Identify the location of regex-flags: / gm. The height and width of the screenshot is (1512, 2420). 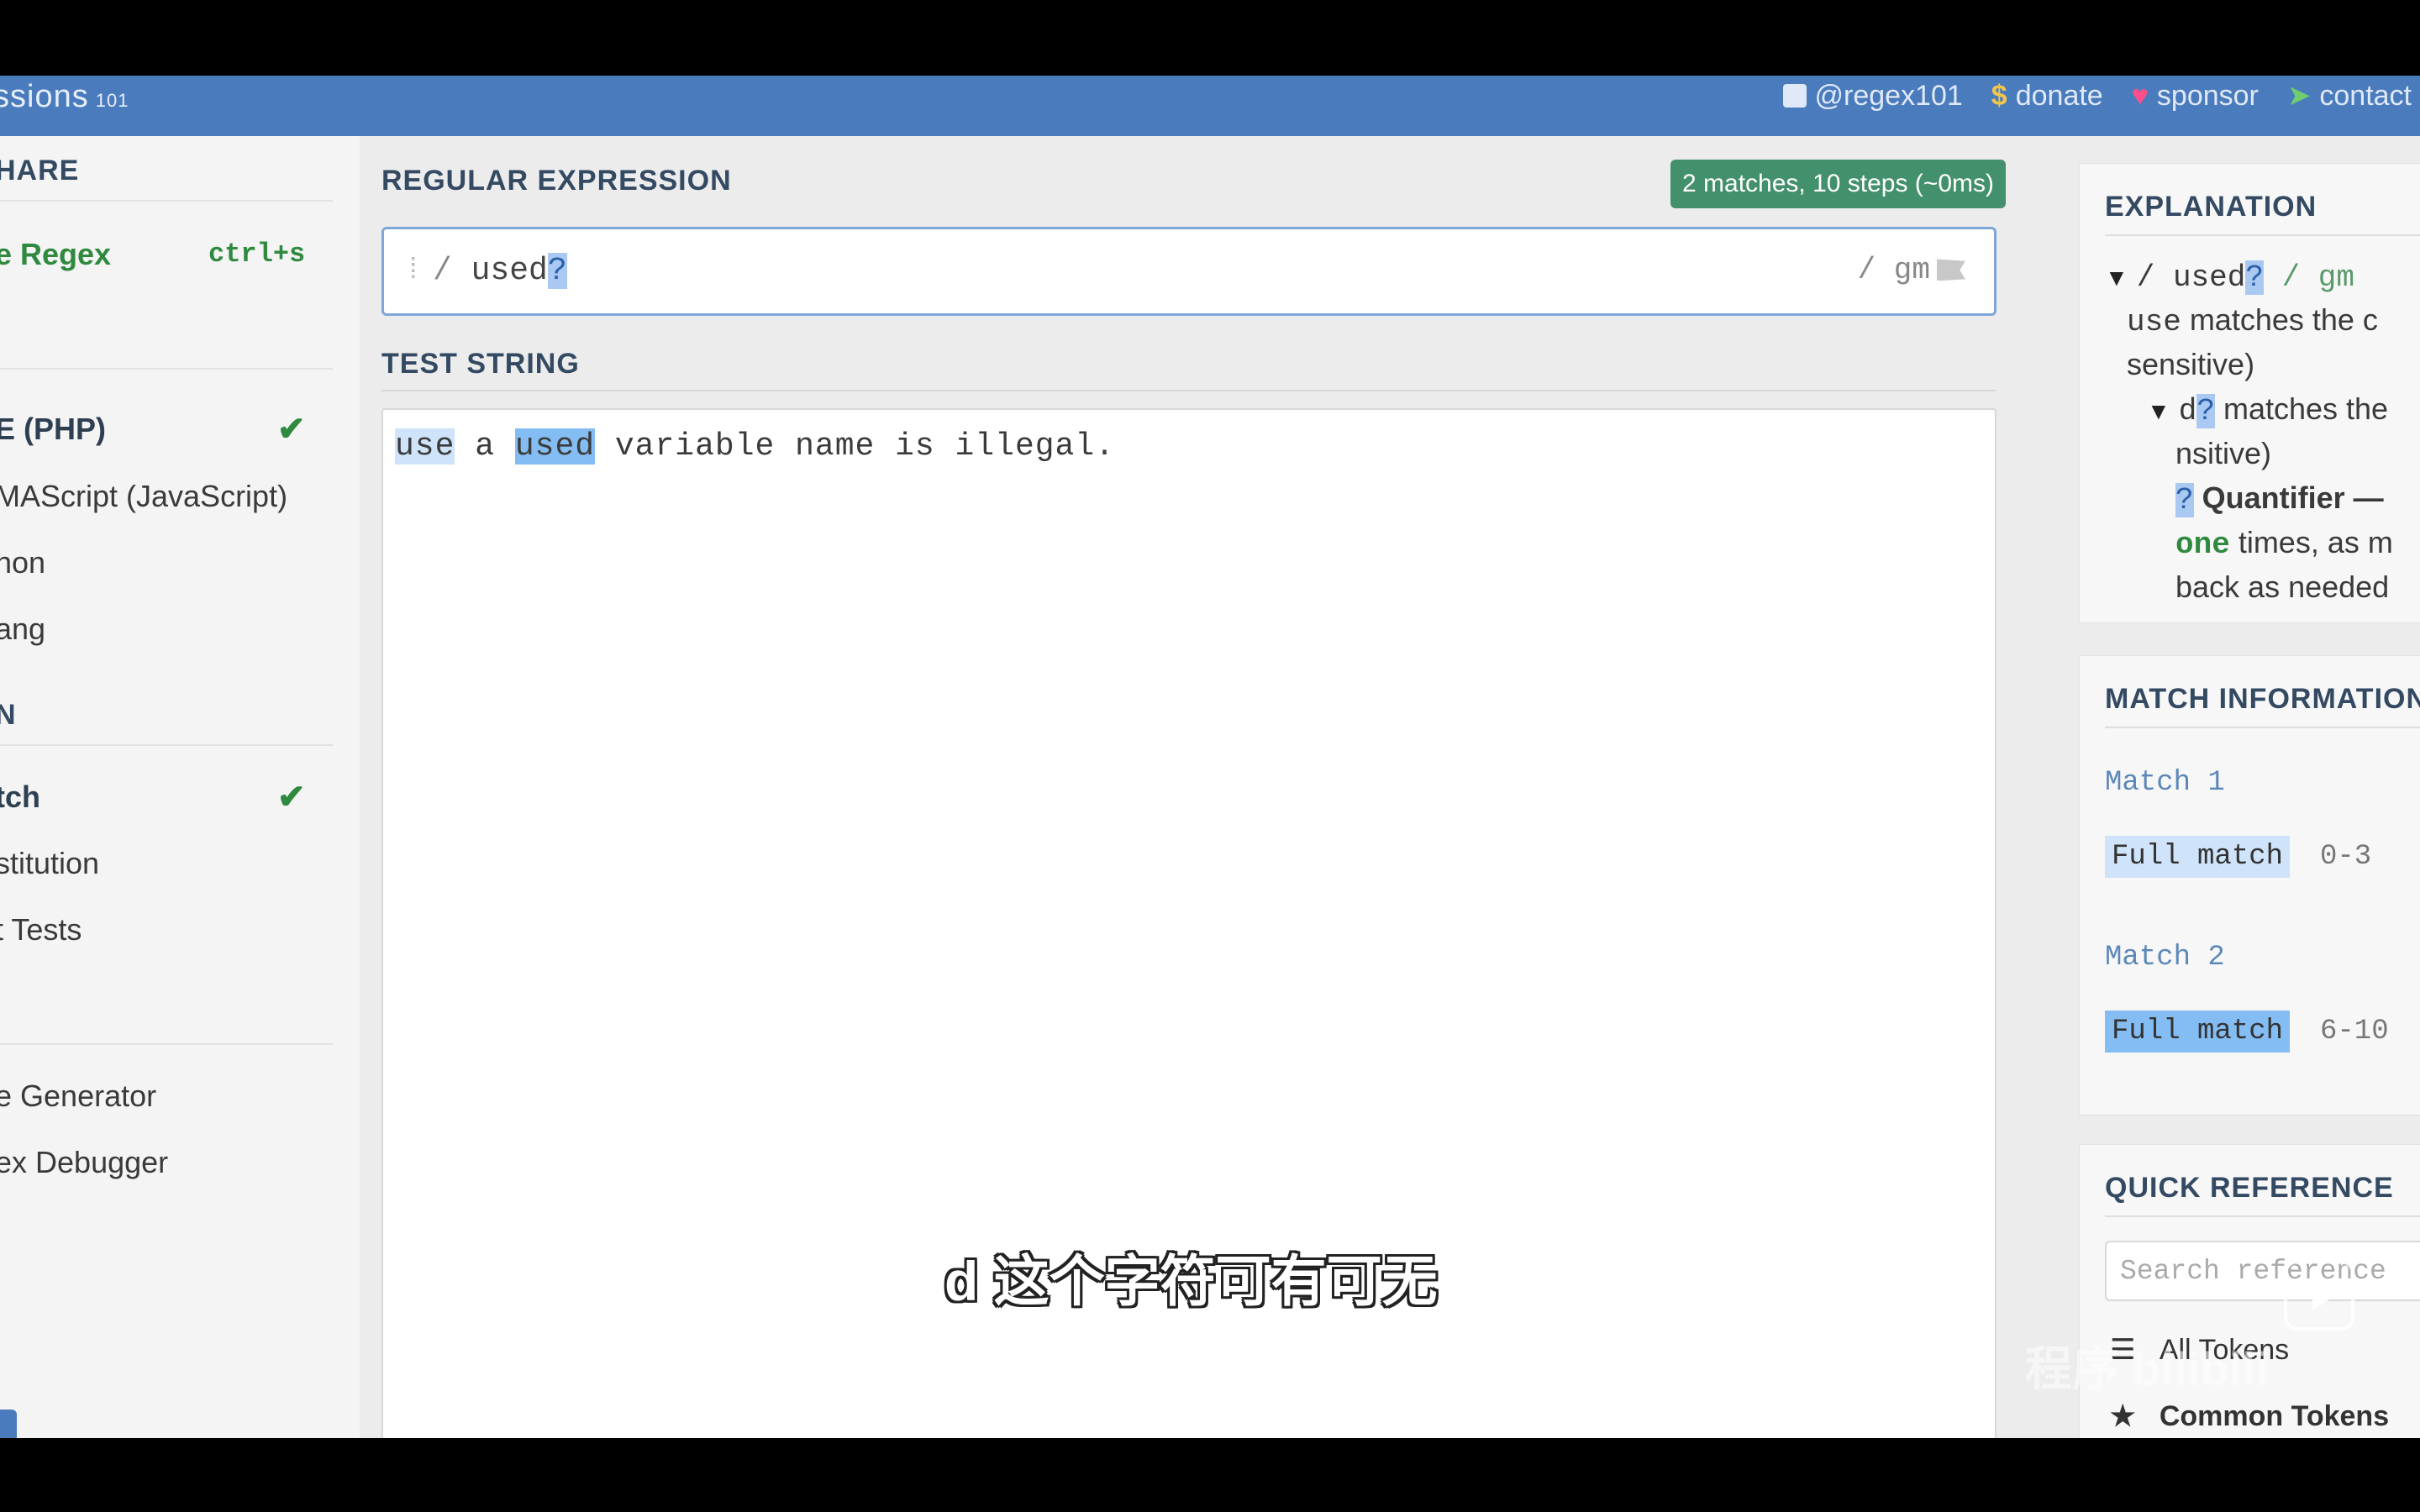
(1912, 270).